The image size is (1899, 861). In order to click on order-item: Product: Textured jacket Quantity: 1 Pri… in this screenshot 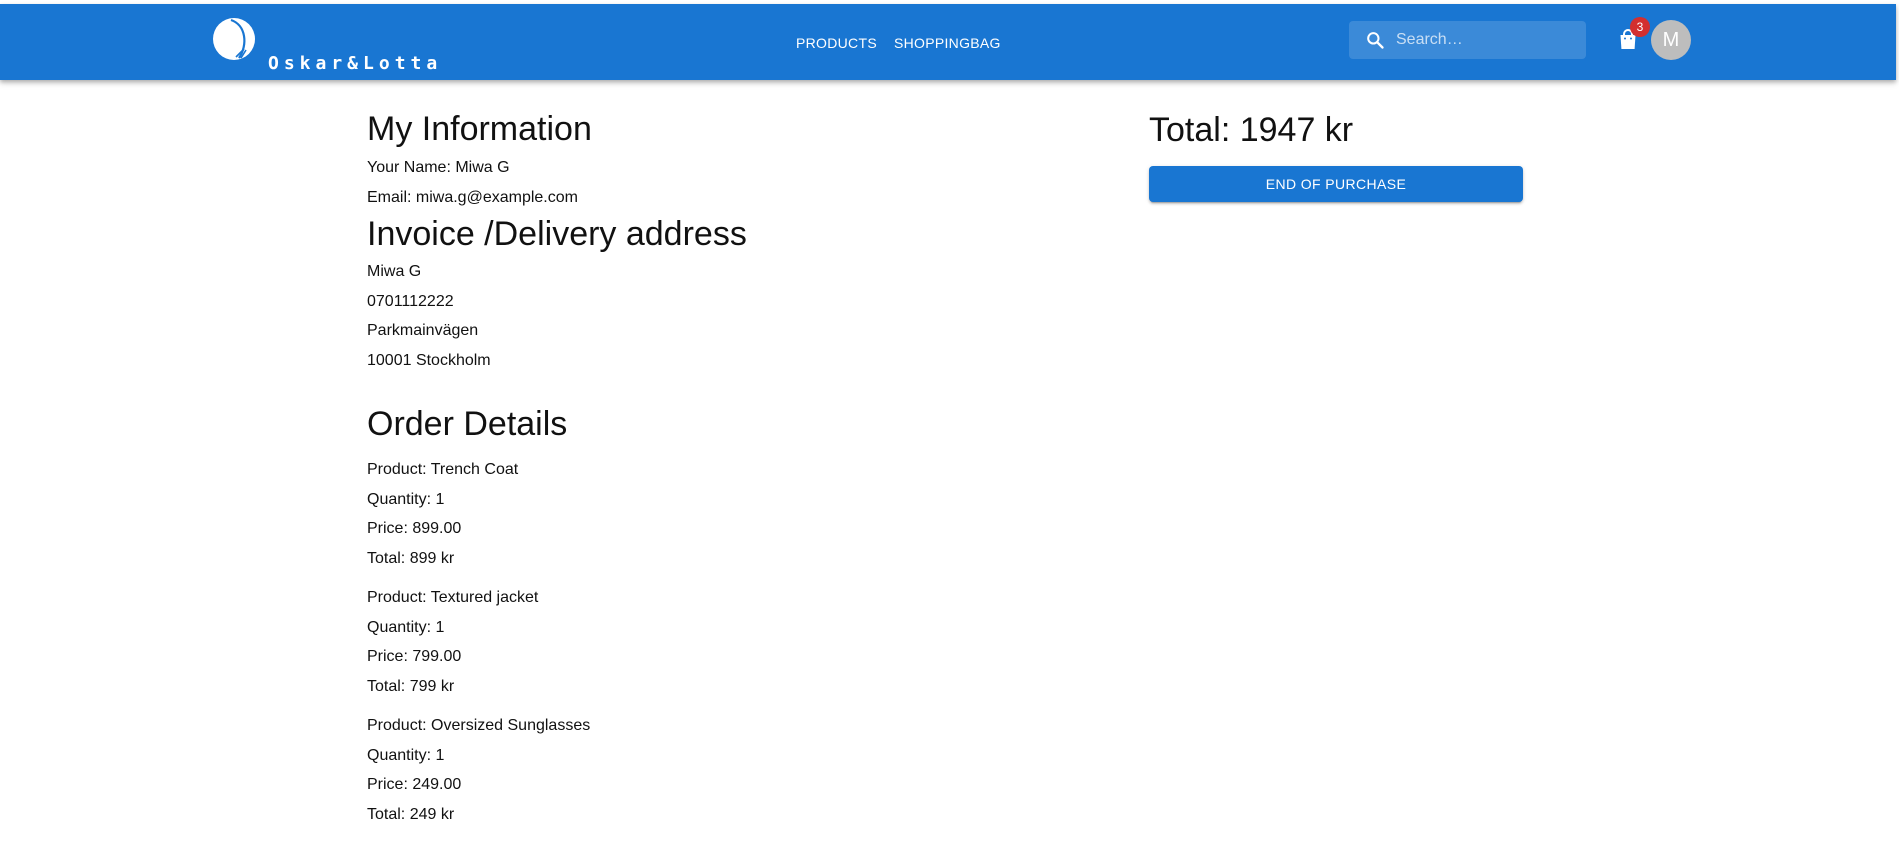, I will do `click(767, 642)`.